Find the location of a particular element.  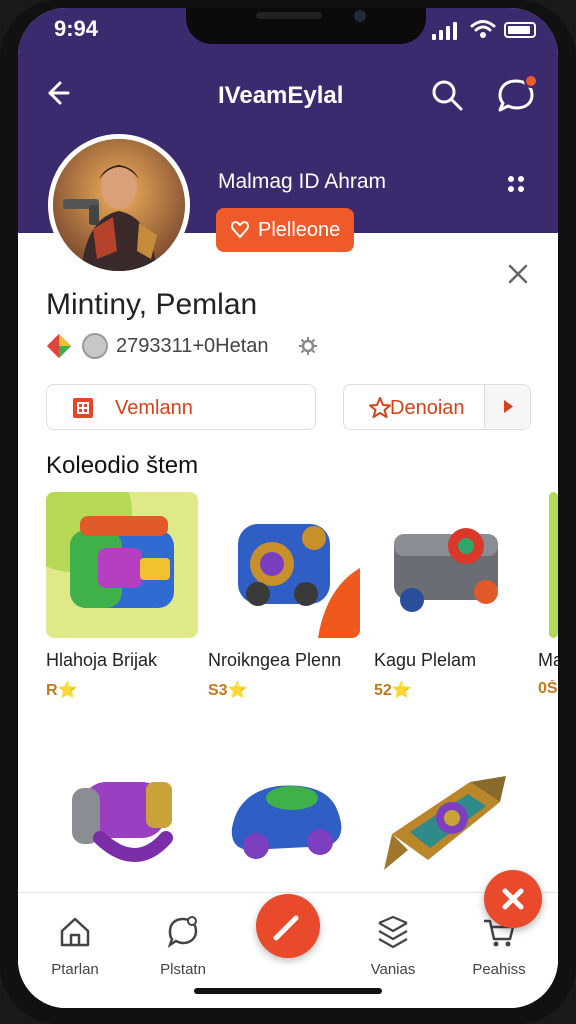

notch is located at coordinates (306, 26).